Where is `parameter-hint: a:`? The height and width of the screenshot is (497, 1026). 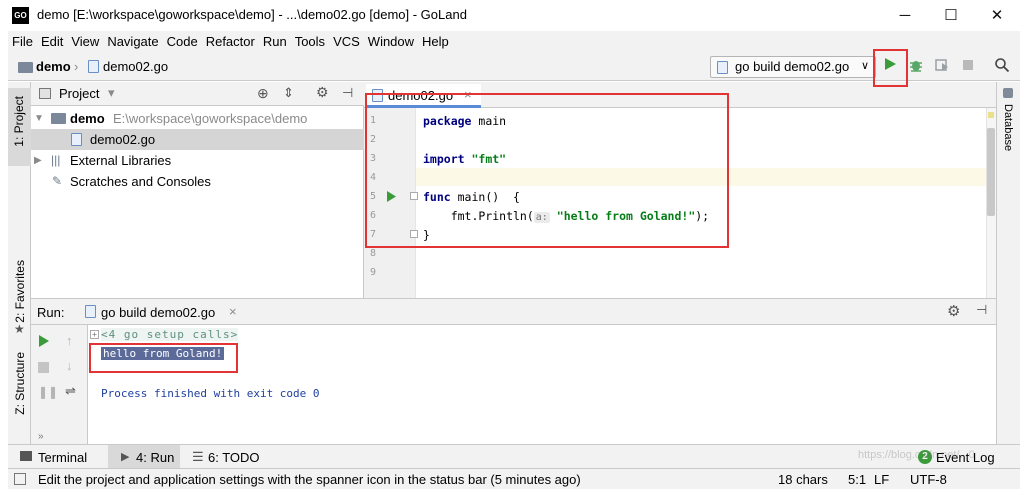
parameter-hint: a: is located at coordinates (541, 217).